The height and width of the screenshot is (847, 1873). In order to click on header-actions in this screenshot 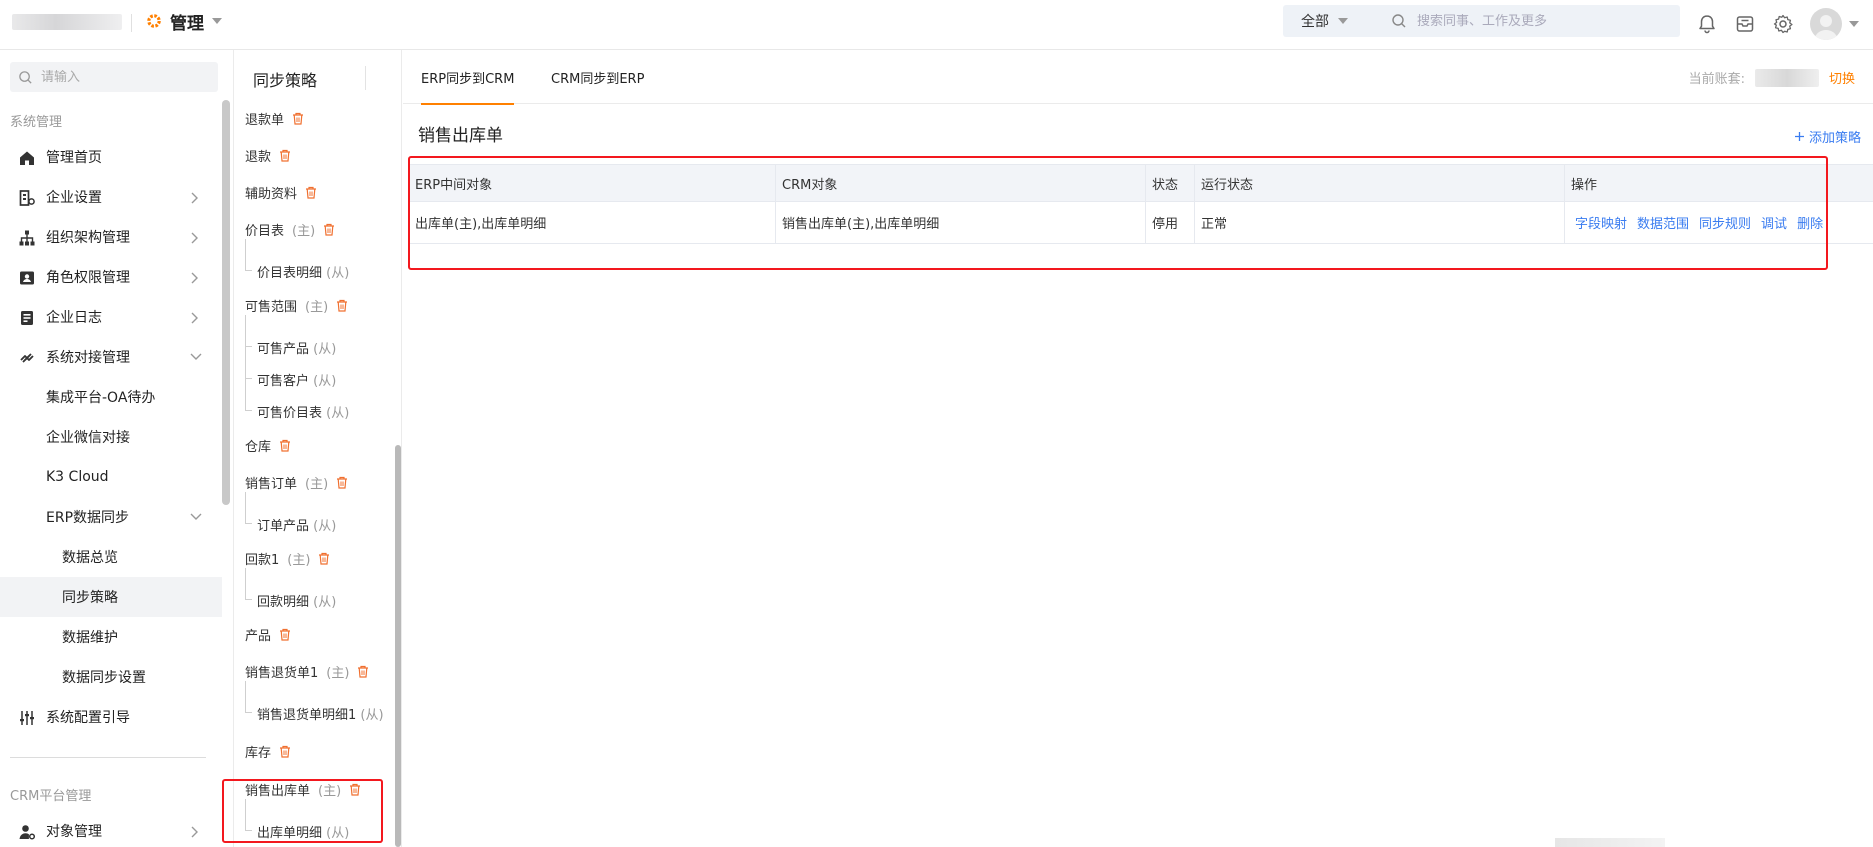, I will do `click(1776, 24)`.